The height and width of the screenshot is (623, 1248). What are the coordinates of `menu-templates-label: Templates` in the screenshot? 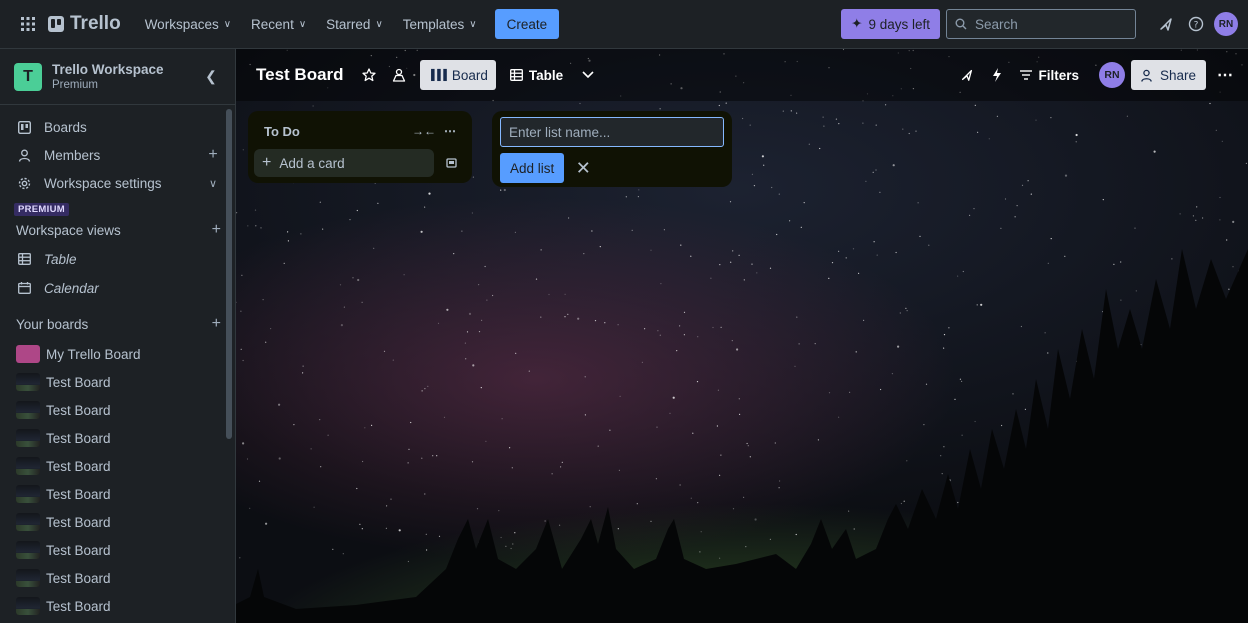 It's located at (433, 24).